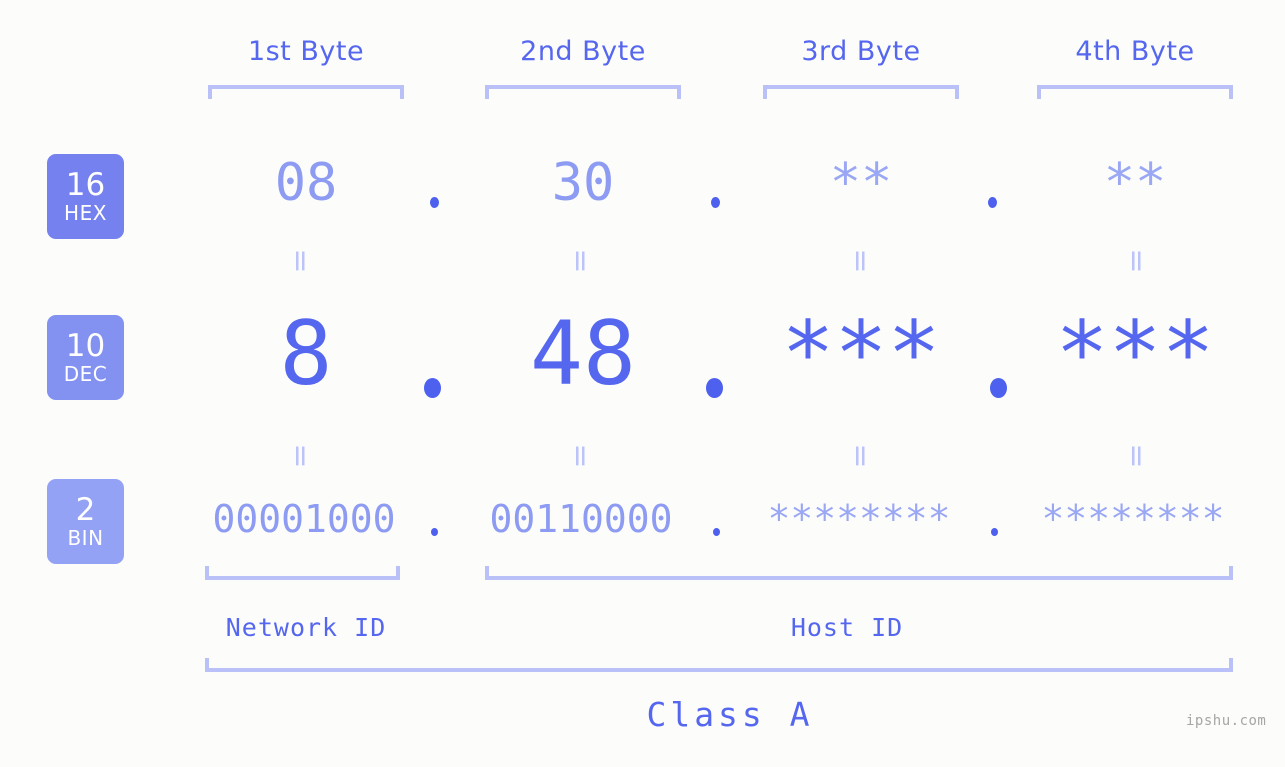  Describe the element at coordinates (306, 627) in the screenshot. I see `network-id-label: Network ID` at that location.